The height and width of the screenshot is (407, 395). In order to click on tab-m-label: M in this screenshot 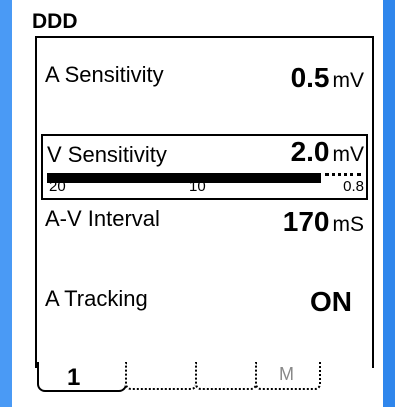, I will do `click(286, 374)`.